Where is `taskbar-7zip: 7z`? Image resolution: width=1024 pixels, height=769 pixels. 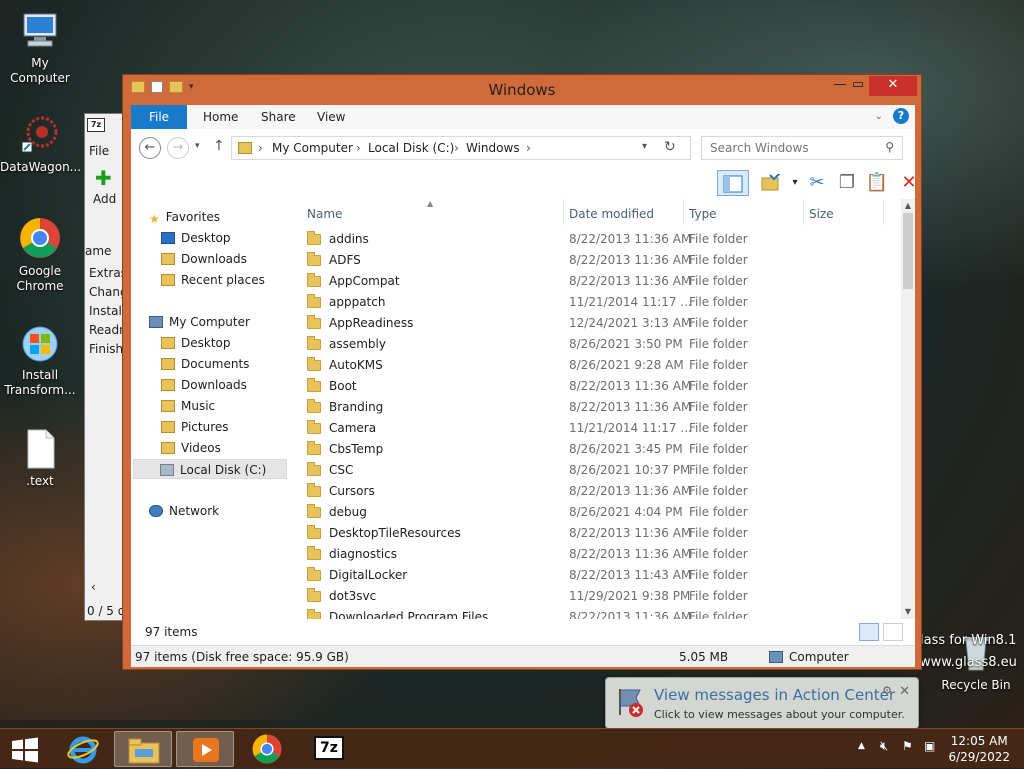 taskbar-7zip: 7z is located at coordinates (329, 749).